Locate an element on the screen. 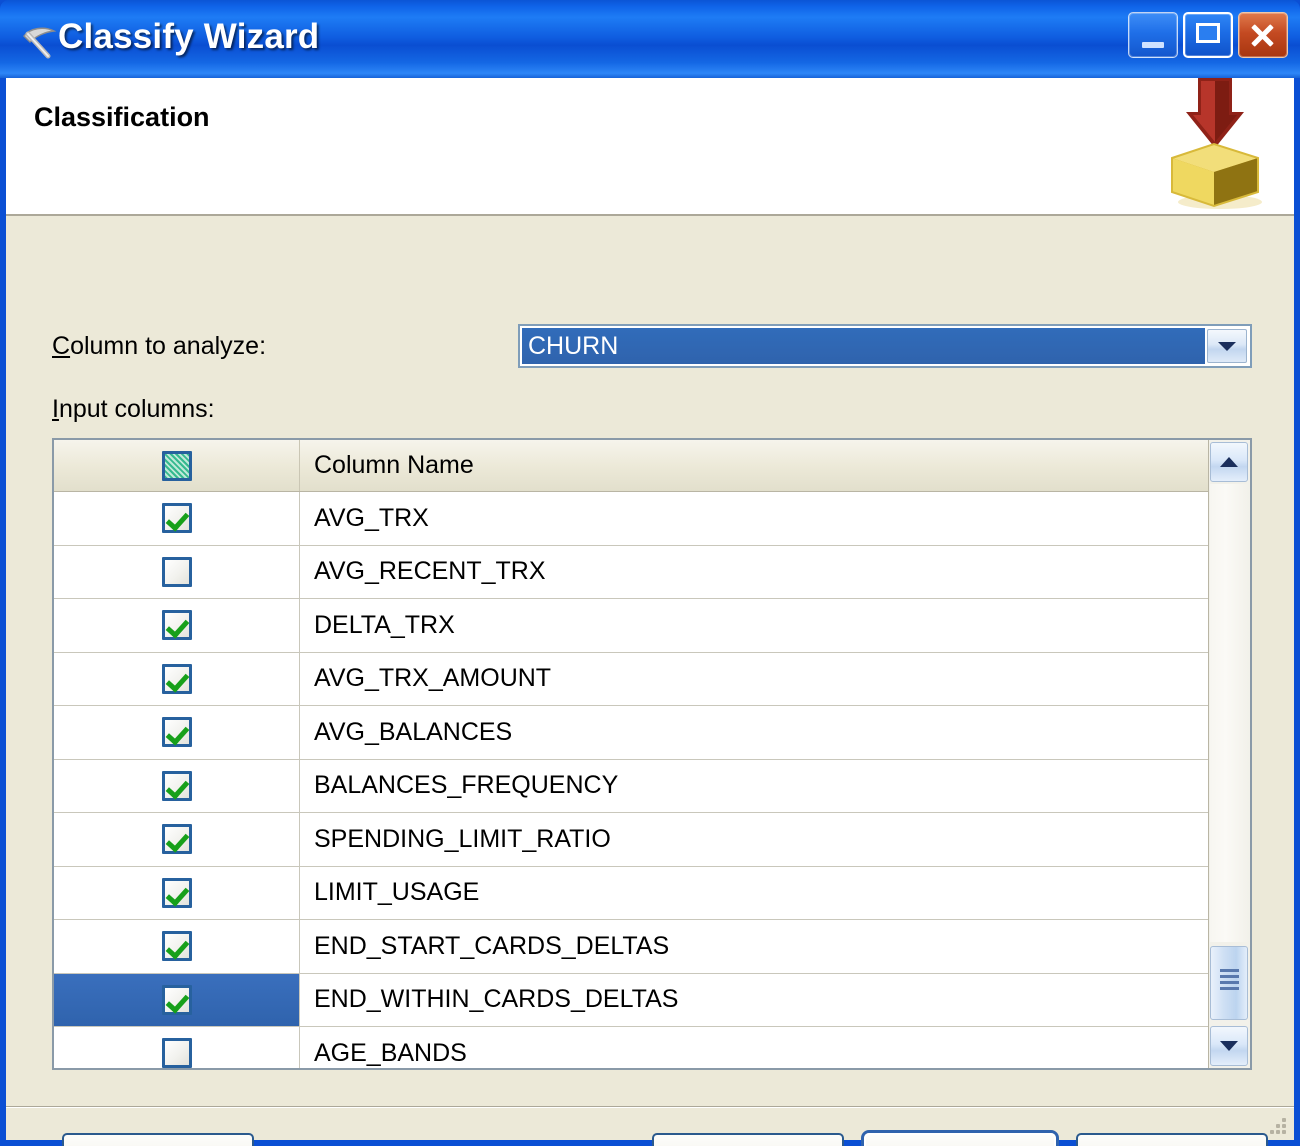 Image resolution: width=1300 pixels, height=1146 pixels. maximize-icon is located at coordinates (1208, 33).